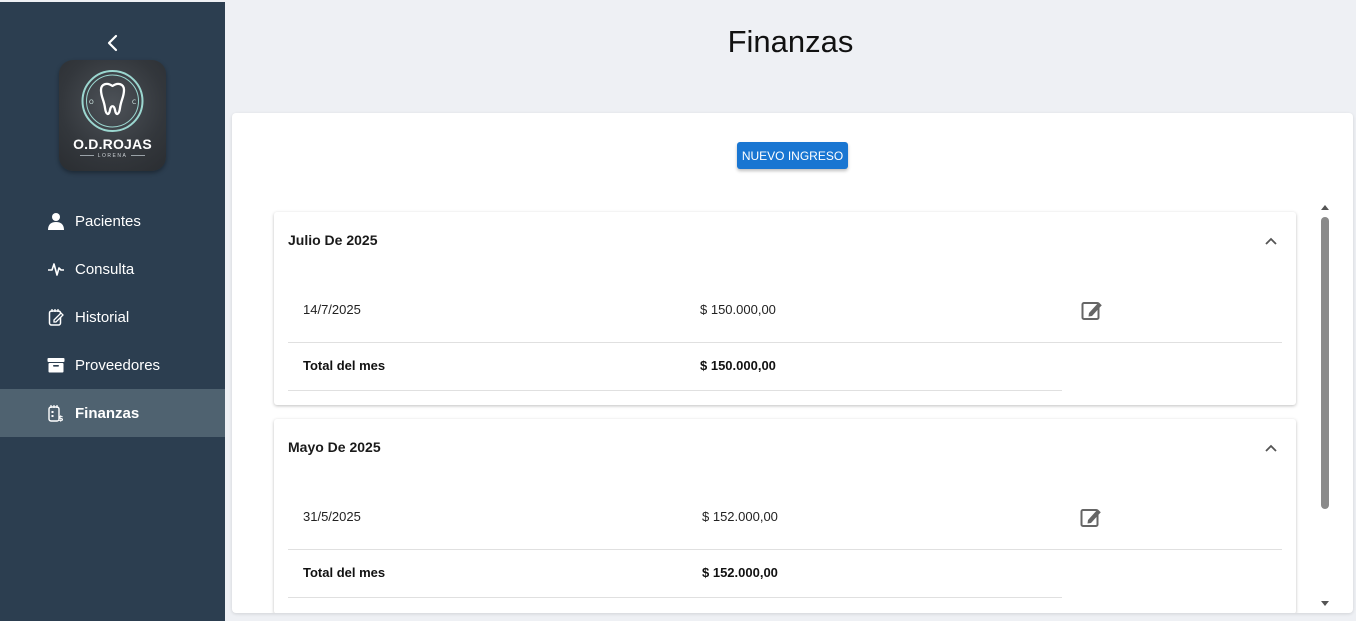 The height and width of the screenshot is (621, 1356). I want to click on entry-amount: $ 150.000,00, so click(738, 309).